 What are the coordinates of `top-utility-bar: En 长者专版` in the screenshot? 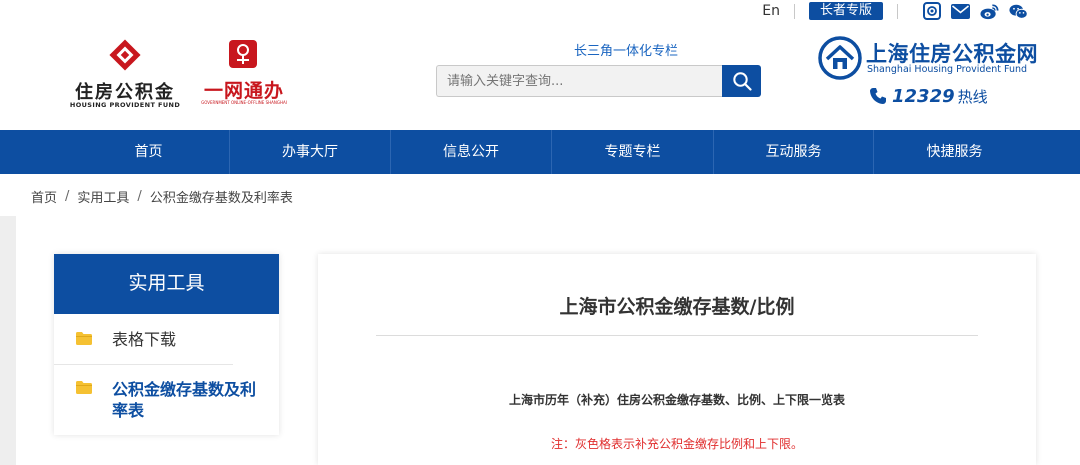 It's located at (895, 11).